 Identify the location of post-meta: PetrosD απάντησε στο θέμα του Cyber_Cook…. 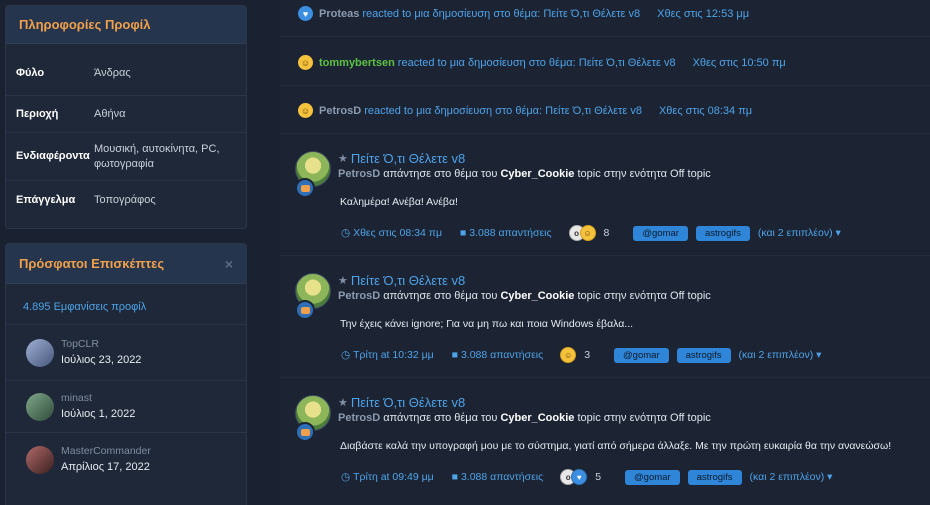
(524, 418).